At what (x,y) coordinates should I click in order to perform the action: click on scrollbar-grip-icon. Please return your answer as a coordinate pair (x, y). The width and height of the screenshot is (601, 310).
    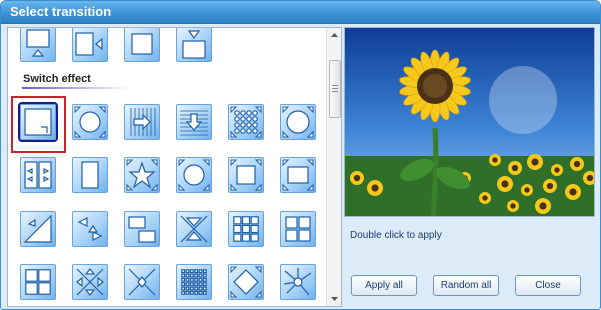
    Looking at the image, I should click on (335, 88).